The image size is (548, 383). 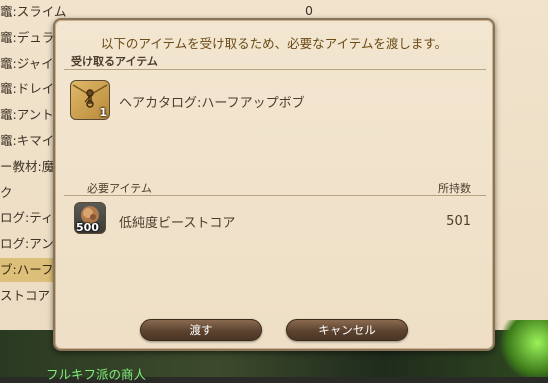 What do you see at coordinates (347, 330) in the screenshot?
I see `cancel-button: キャンセル` at bounding box center [347, 330].